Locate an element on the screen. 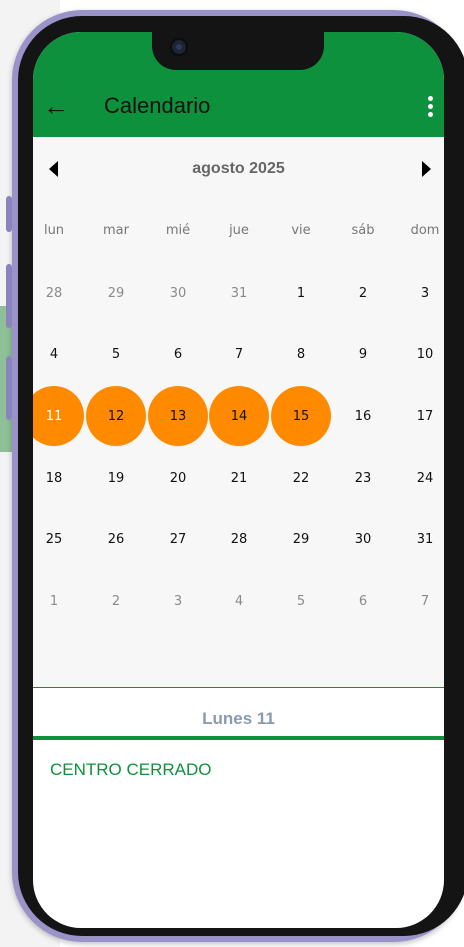 The width and height of the screenshot is (464, 947). divider-accent is located at coordinates (238, 738).